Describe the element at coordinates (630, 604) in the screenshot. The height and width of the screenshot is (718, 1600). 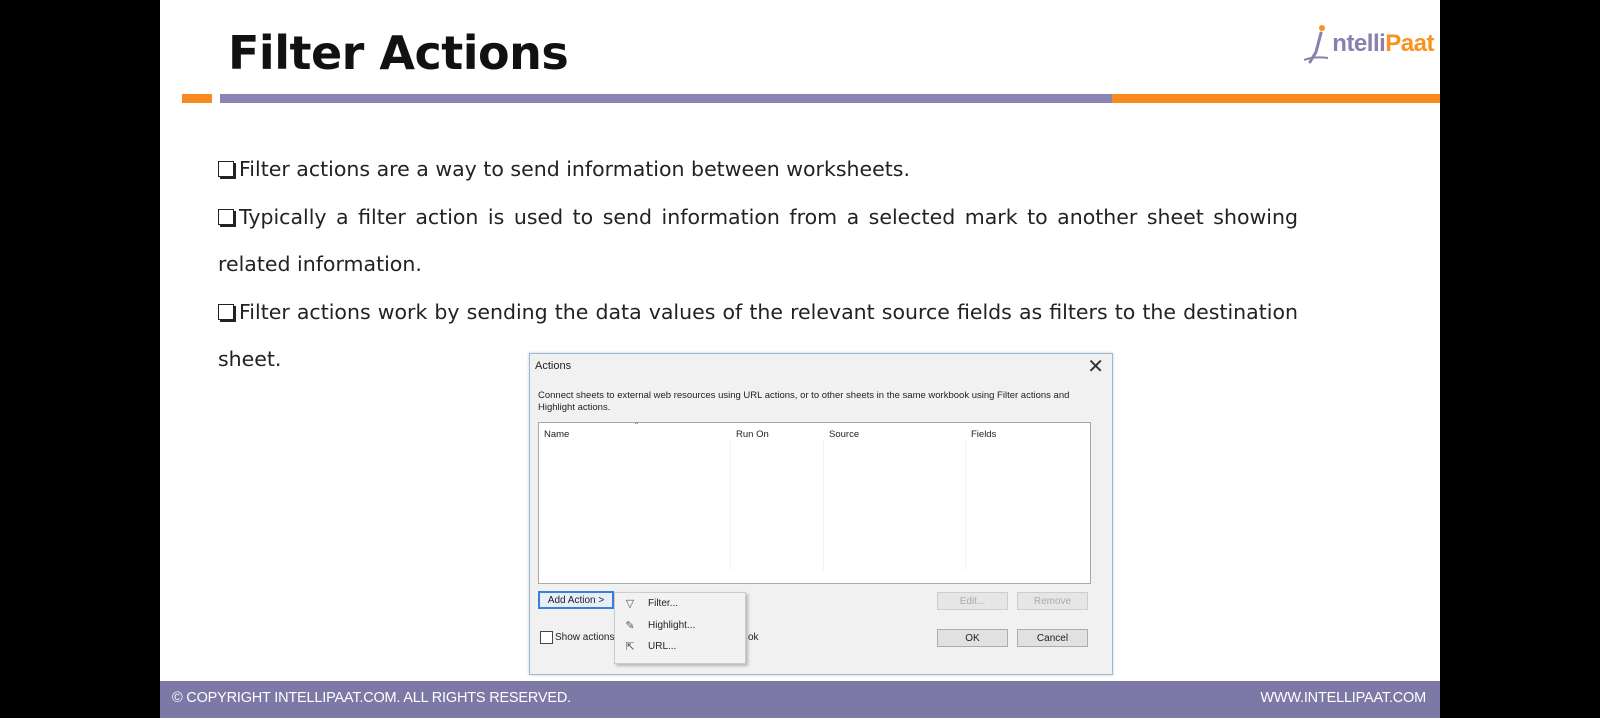
I see `filter-icon: ▽` at that location.